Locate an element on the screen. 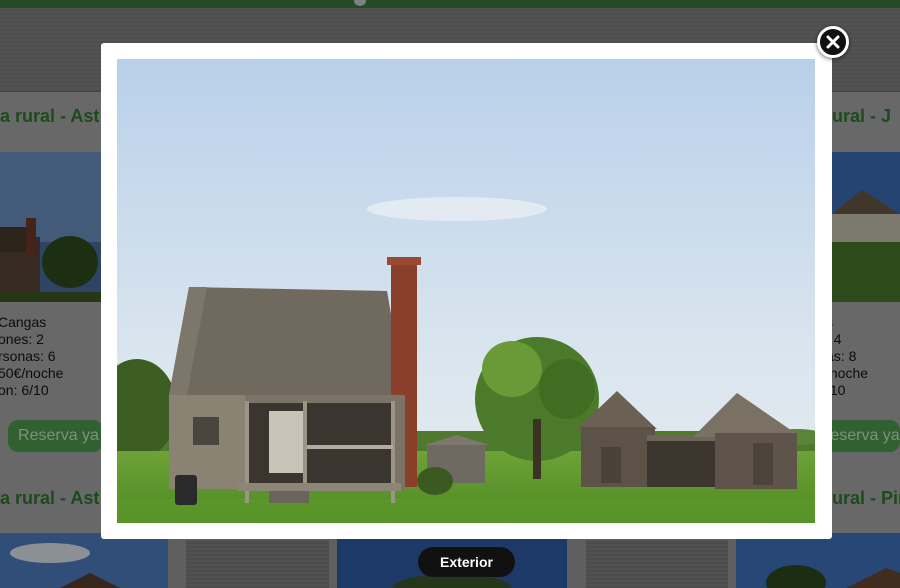 The width and height of the screenshot is (900, 588). close-icon is located at coordinates (833, 42).